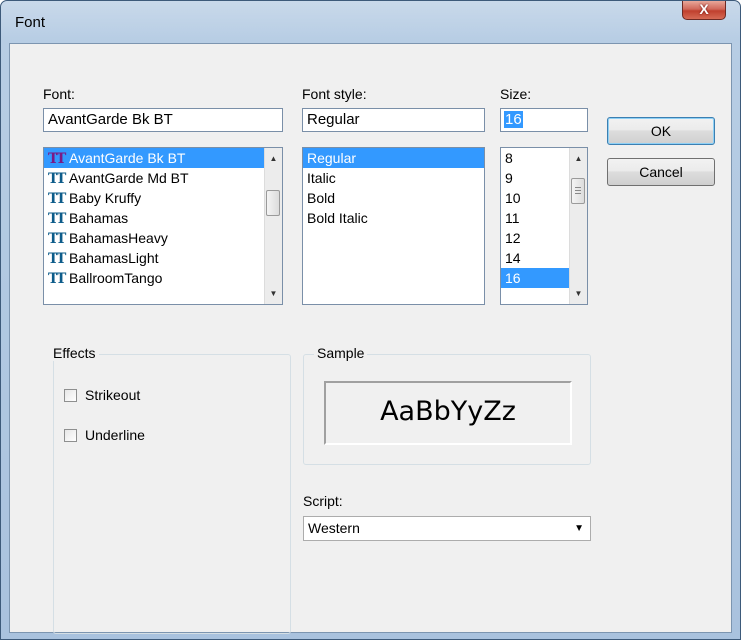 Image resolution: width=741 pixels, height=640 pixels. What do you see at coordinates (513, 198) in the screenshot?
I see `size-item-label: 10` at bounding box center [513, 198].